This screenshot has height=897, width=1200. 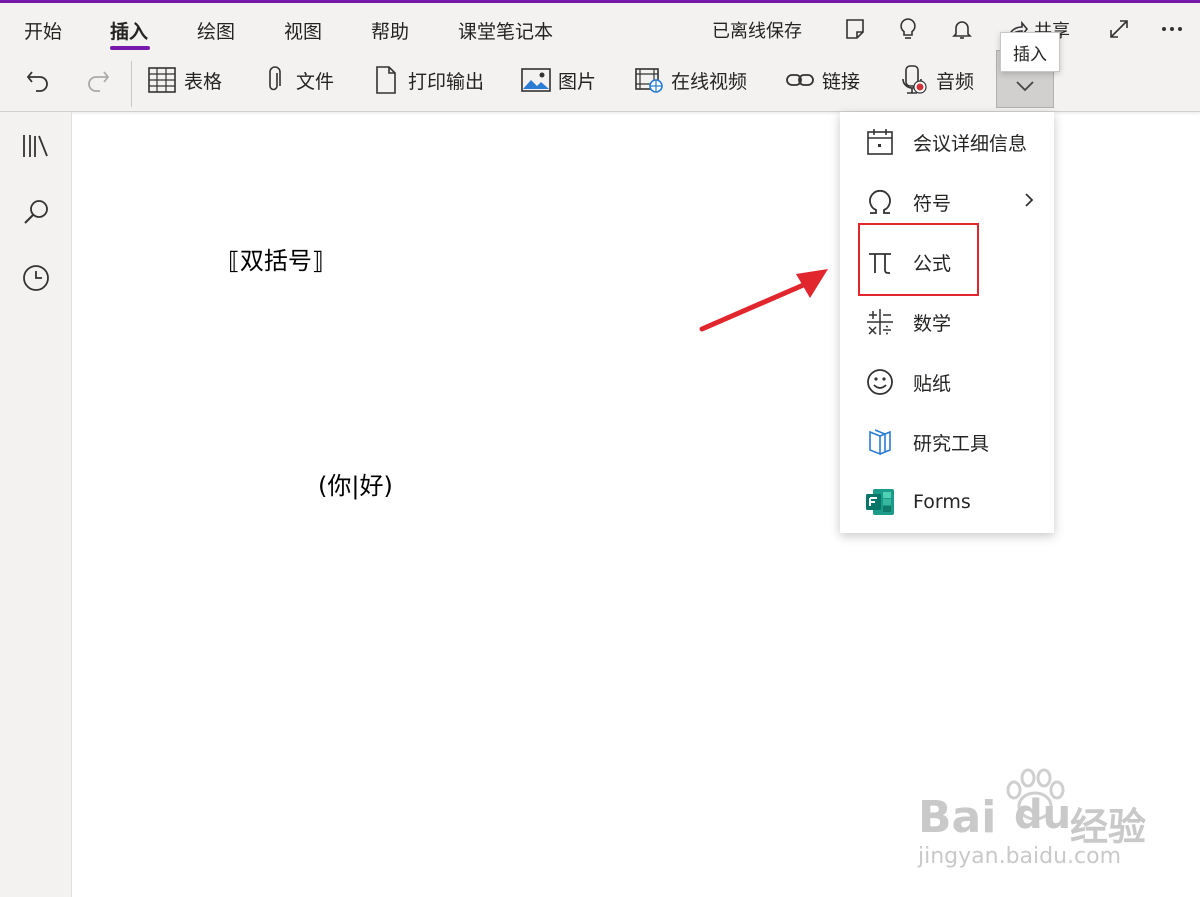 I want to click on baidu-watermark: Bai du 经验 jingyan.baidu.com, so click(x=1038, y=823).